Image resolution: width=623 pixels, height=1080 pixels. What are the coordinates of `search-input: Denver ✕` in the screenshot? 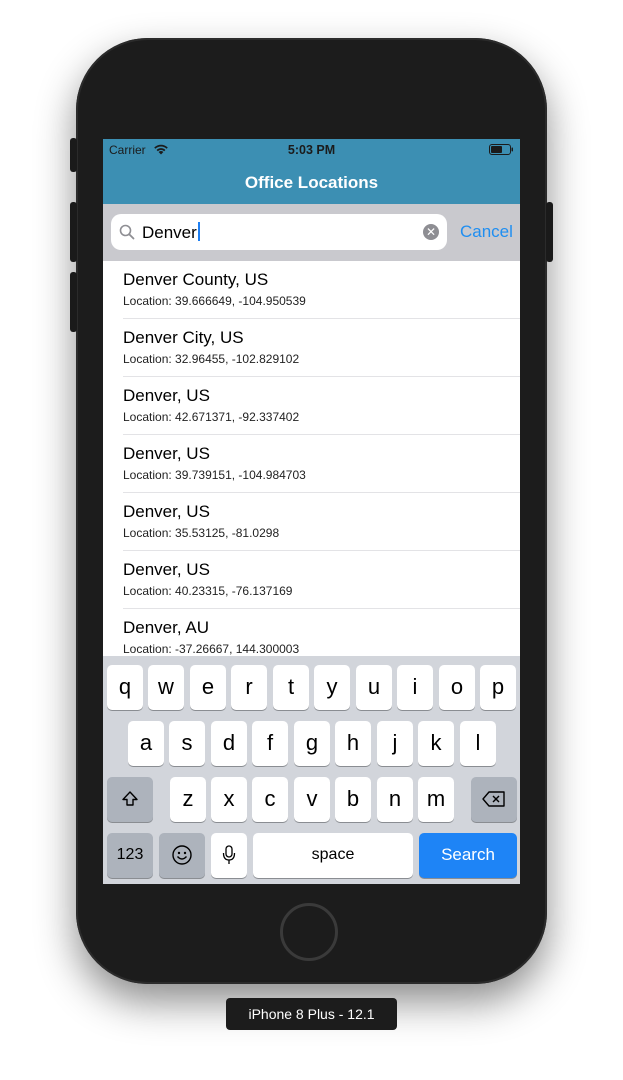 It's located at (279, 232).